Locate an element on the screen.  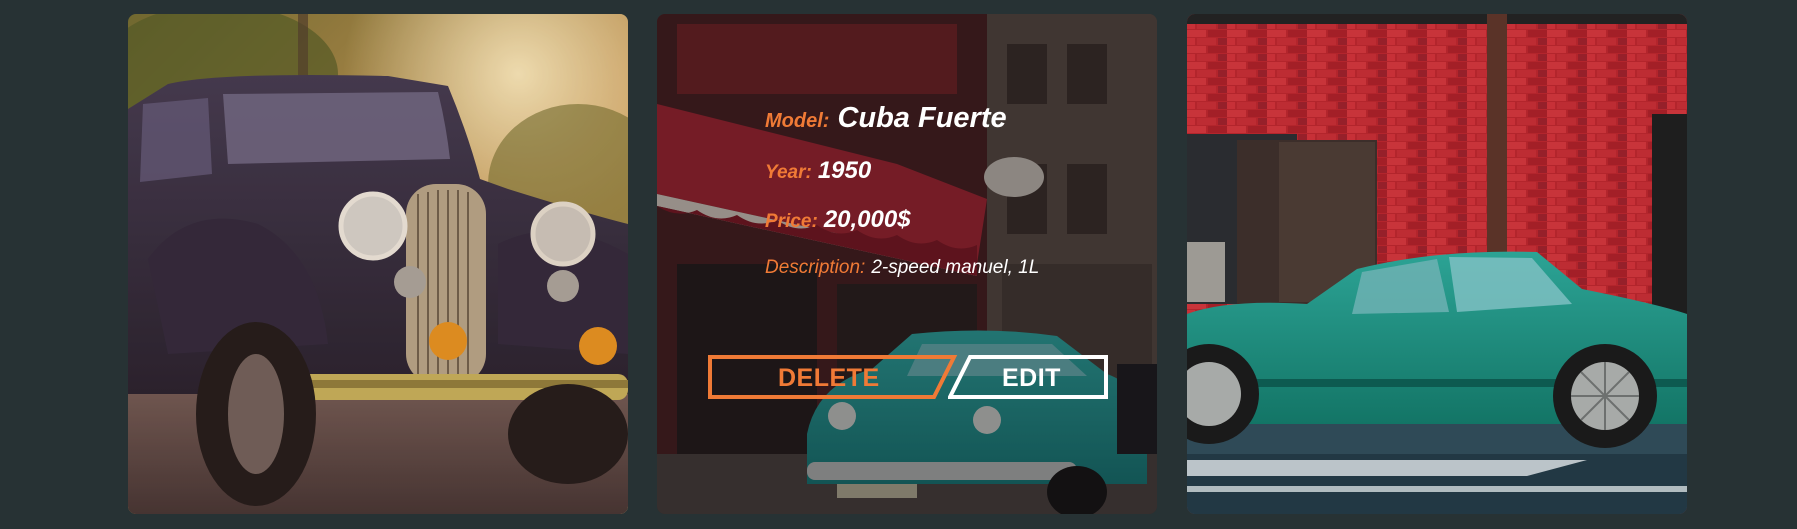
model-row: Model: Cuba Fuerte is located at coordinates (955, 118).